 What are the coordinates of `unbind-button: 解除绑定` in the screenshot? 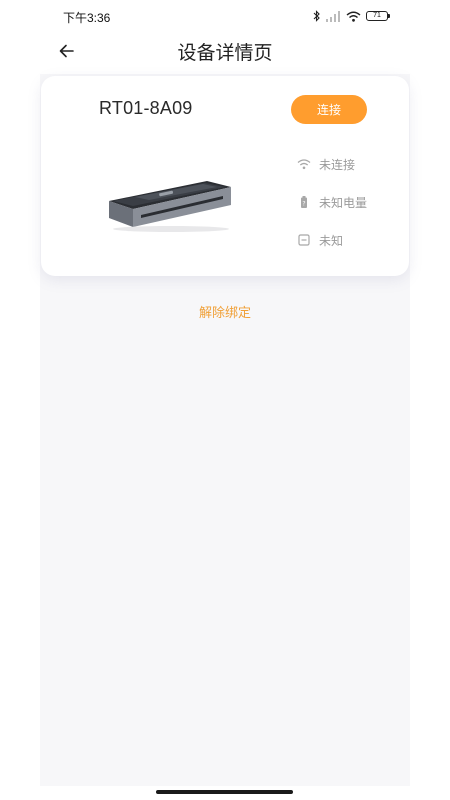 It's located at (225, 311).